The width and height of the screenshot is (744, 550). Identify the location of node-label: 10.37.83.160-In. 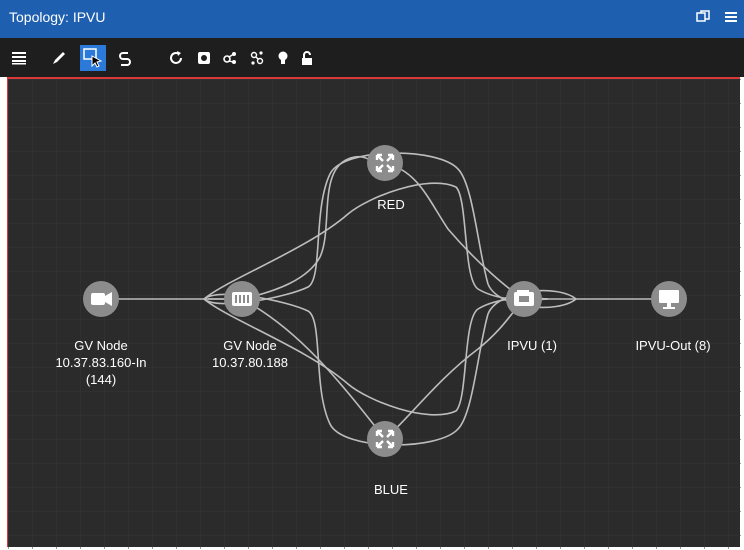
(100, 362).